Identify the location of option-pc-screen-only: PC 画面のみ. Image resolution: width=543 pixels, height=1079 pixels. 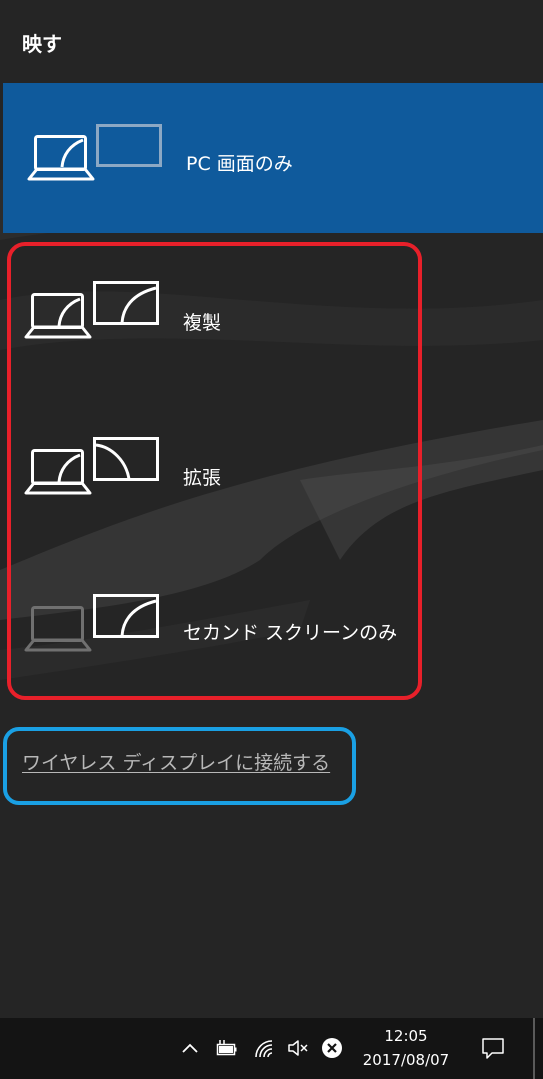
(273, 158).